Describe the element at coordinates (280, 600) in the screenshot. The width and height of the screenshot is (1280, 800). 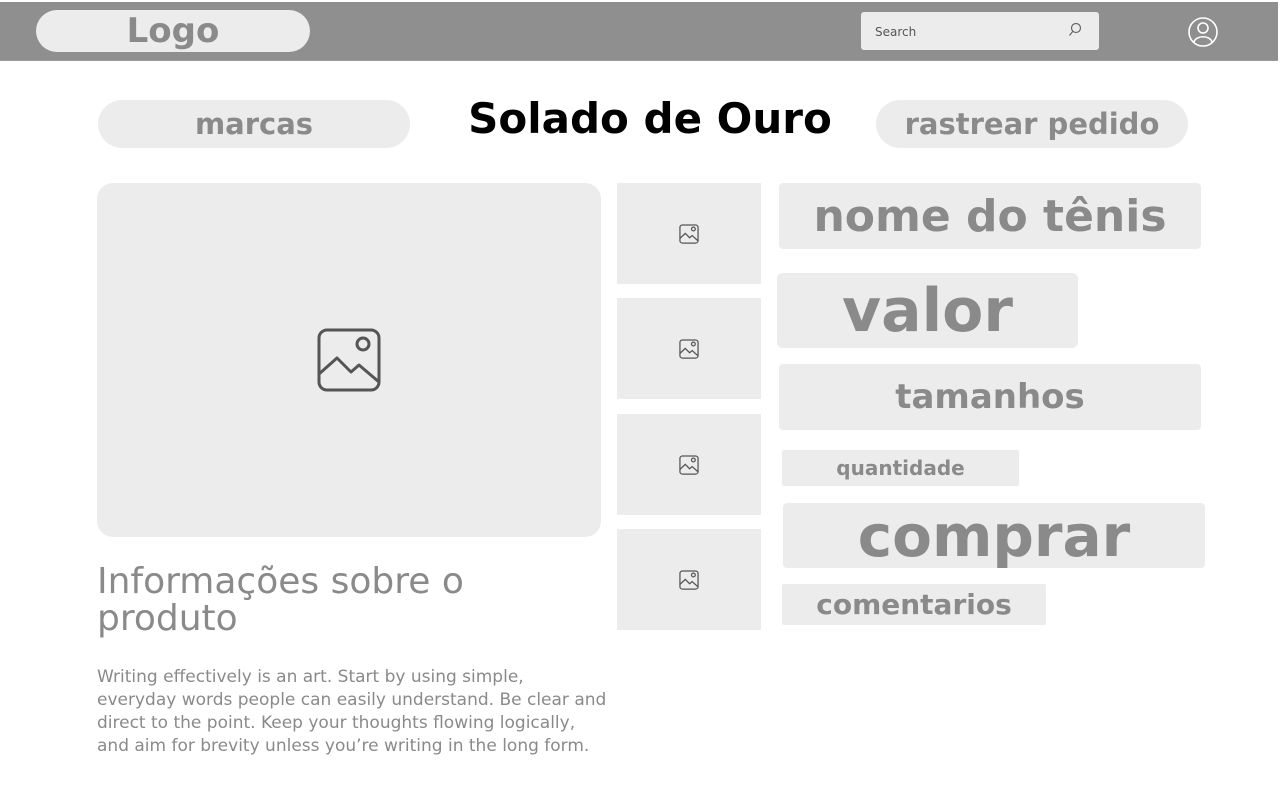
I see `product-info-title: Informações sobre o produto` at that location.